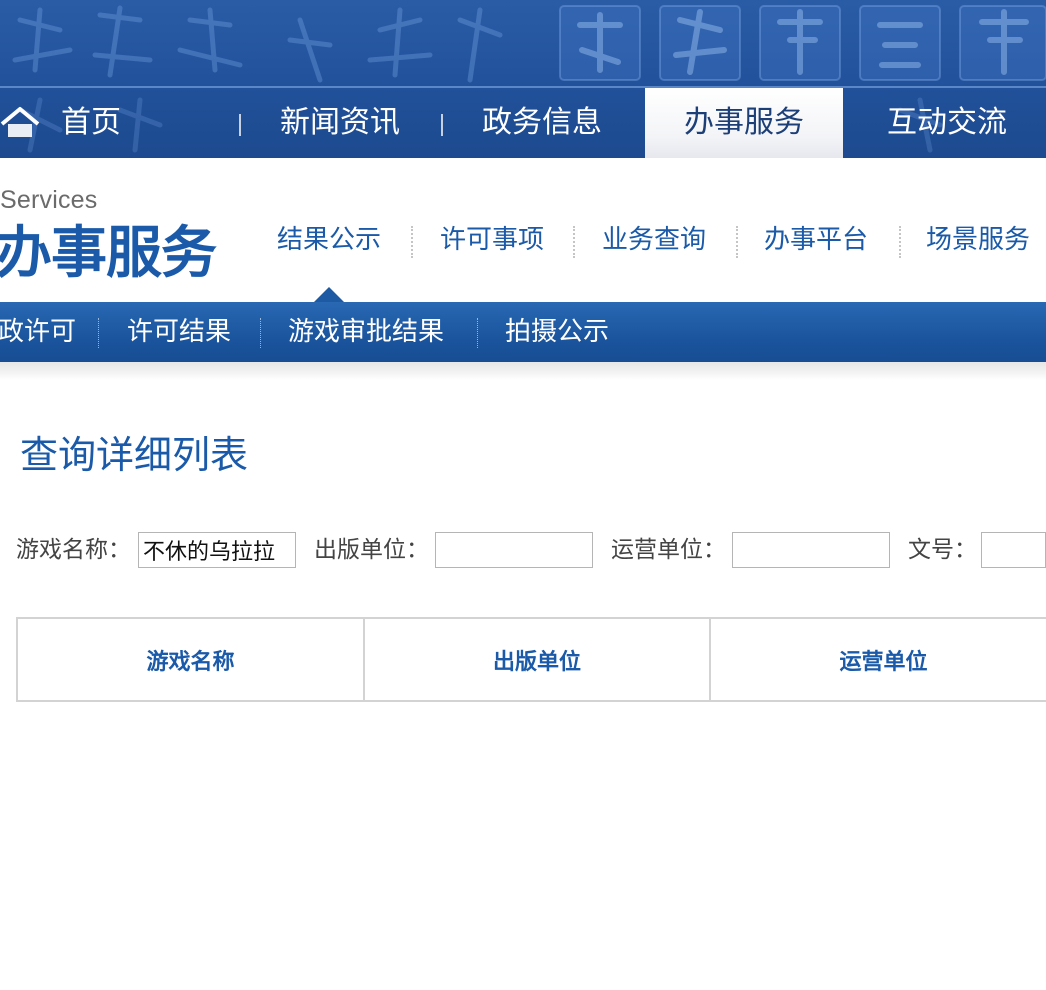  Describe the element at coordinates (668, 550) in the screenshot. I see `operator-label: 运营单位：` at that location.